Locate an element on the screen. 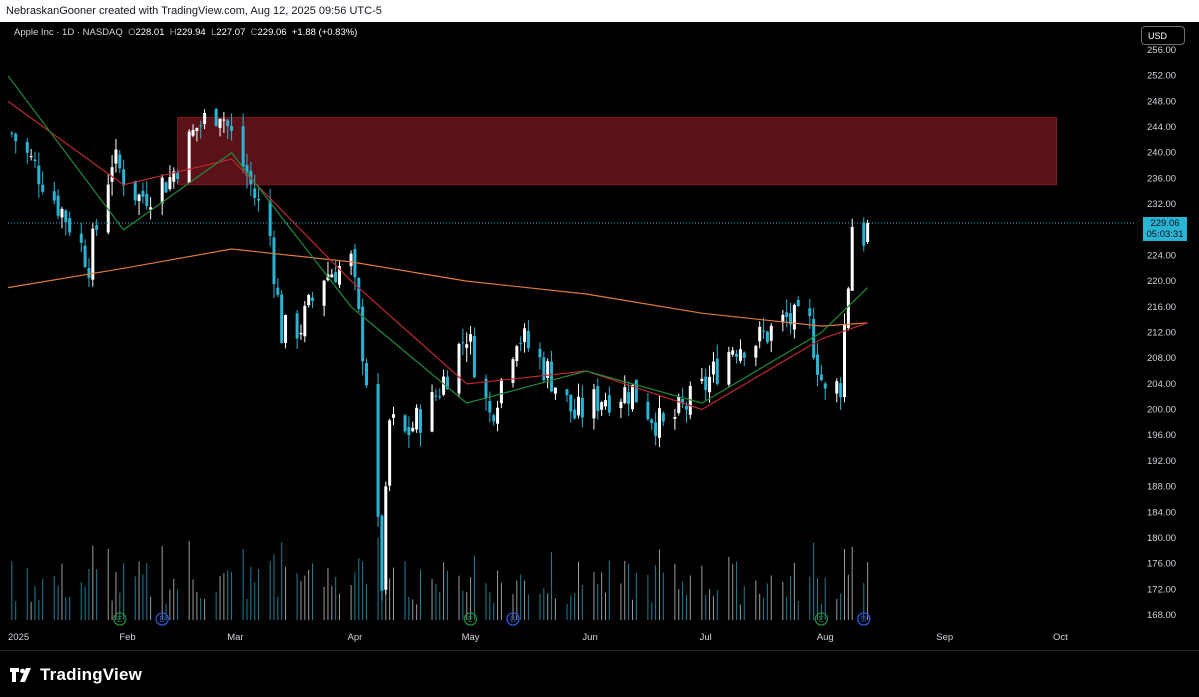 The image size is (1199, 697). tradingview-logo: TradingView is located at coordinates (76, 675).